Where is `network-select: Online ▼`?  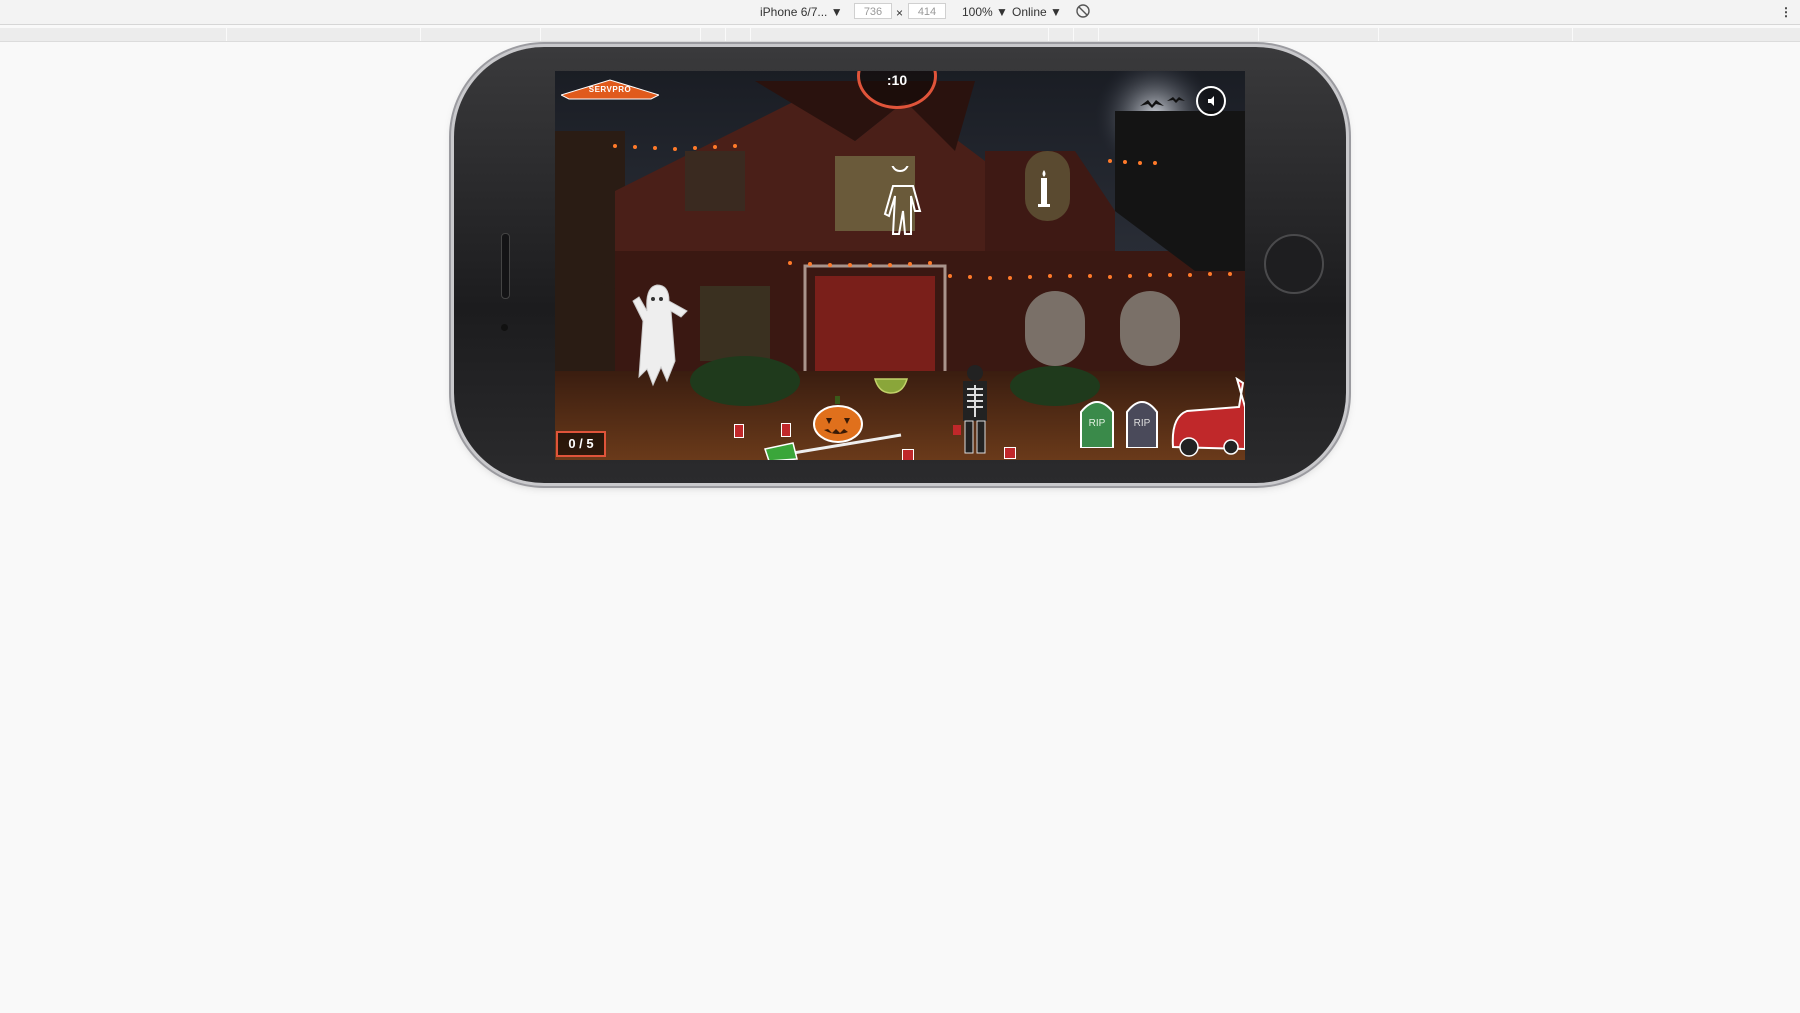 network-select: Online ▼ is located at coordinates (1037, 12).